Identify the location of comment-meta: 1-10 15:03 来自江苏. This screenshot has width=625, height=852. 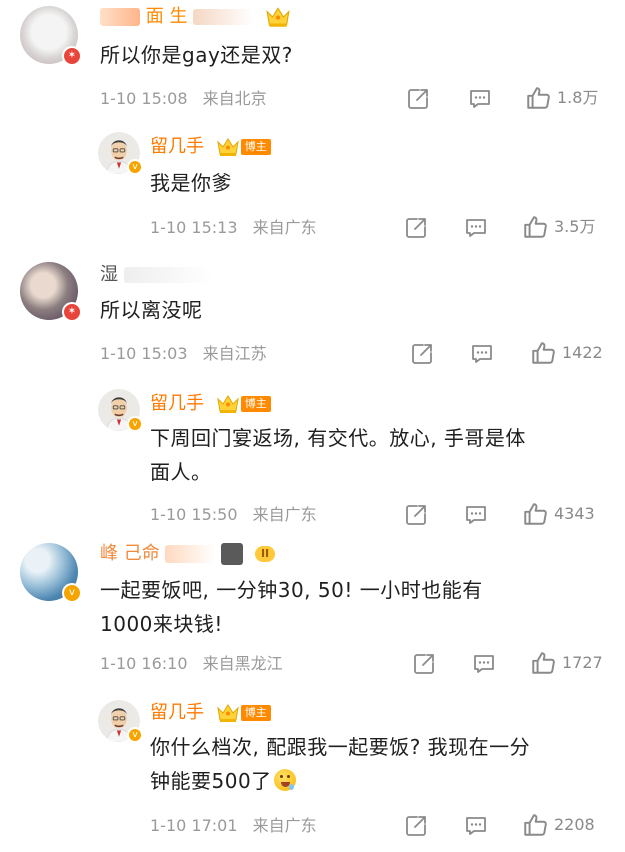
(183, 354).